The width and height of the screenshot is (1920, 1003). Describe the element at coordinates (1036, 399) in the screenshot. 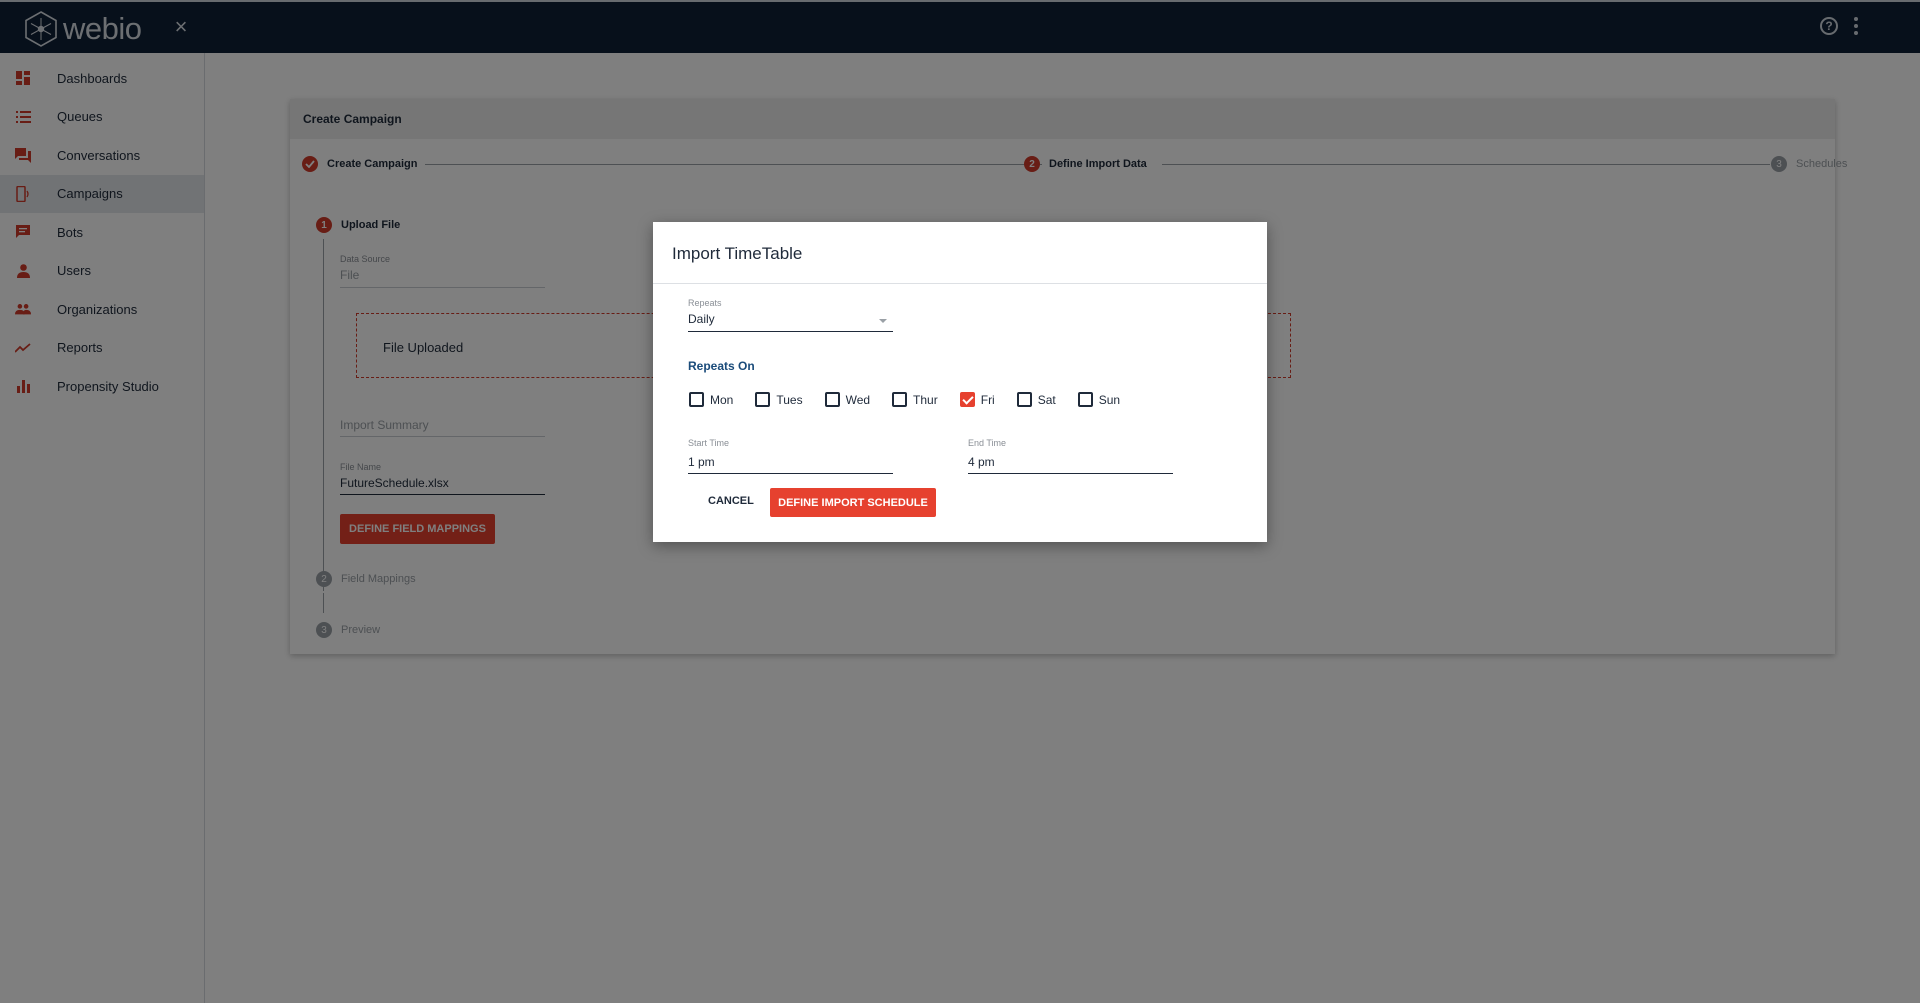

I see `day-checkbox-sat: Sat` at that location.